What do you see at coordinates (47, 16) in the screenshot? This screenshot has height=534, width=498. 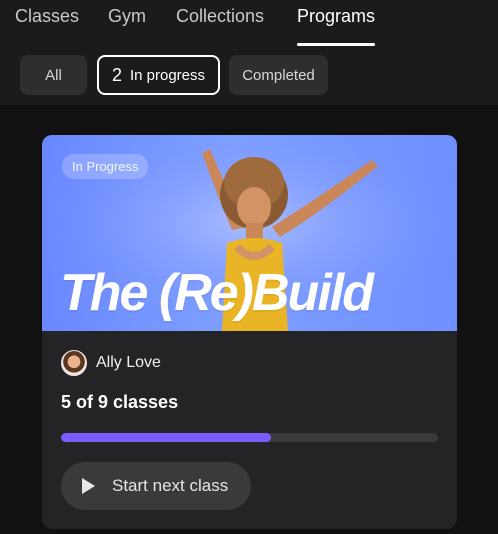 I see `tab-classes: Classes` at bounding box center [47, 16].